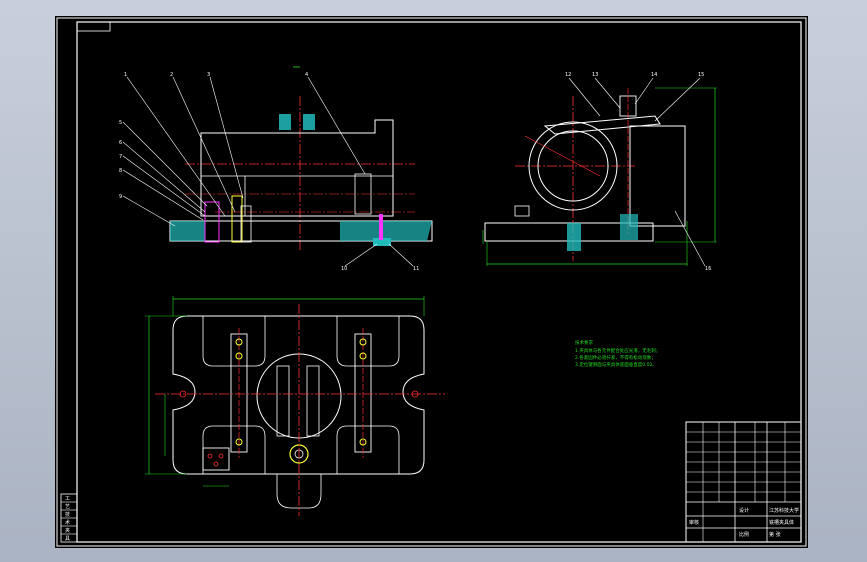  Describe the element at coordinates (93, 26) in the screenshot. I see `drawing-number-box` at that location.